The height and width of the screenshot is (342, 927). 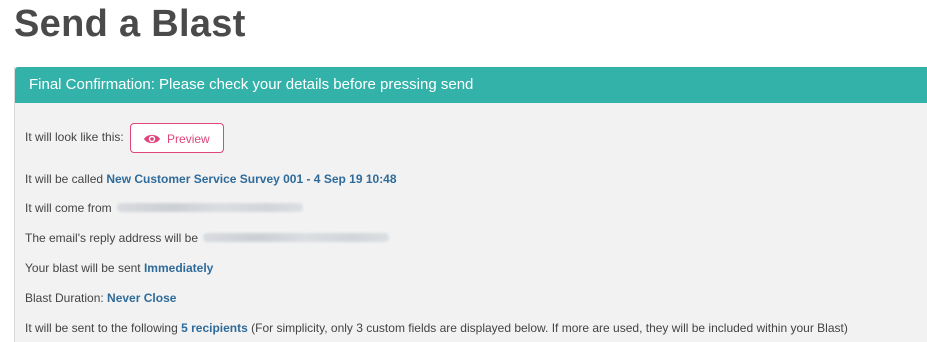 What do you see at coordinates (103, 328) in the screenshot?
I see `recipients-label: It will be sent to the following` at bounding box center [103, 328].